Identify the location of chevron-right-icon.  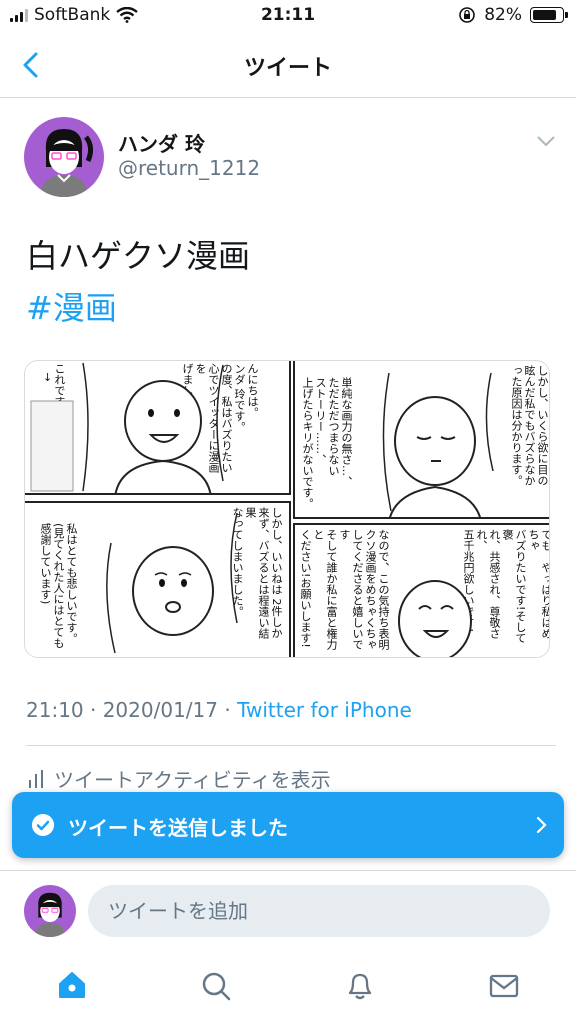
(541, 825).